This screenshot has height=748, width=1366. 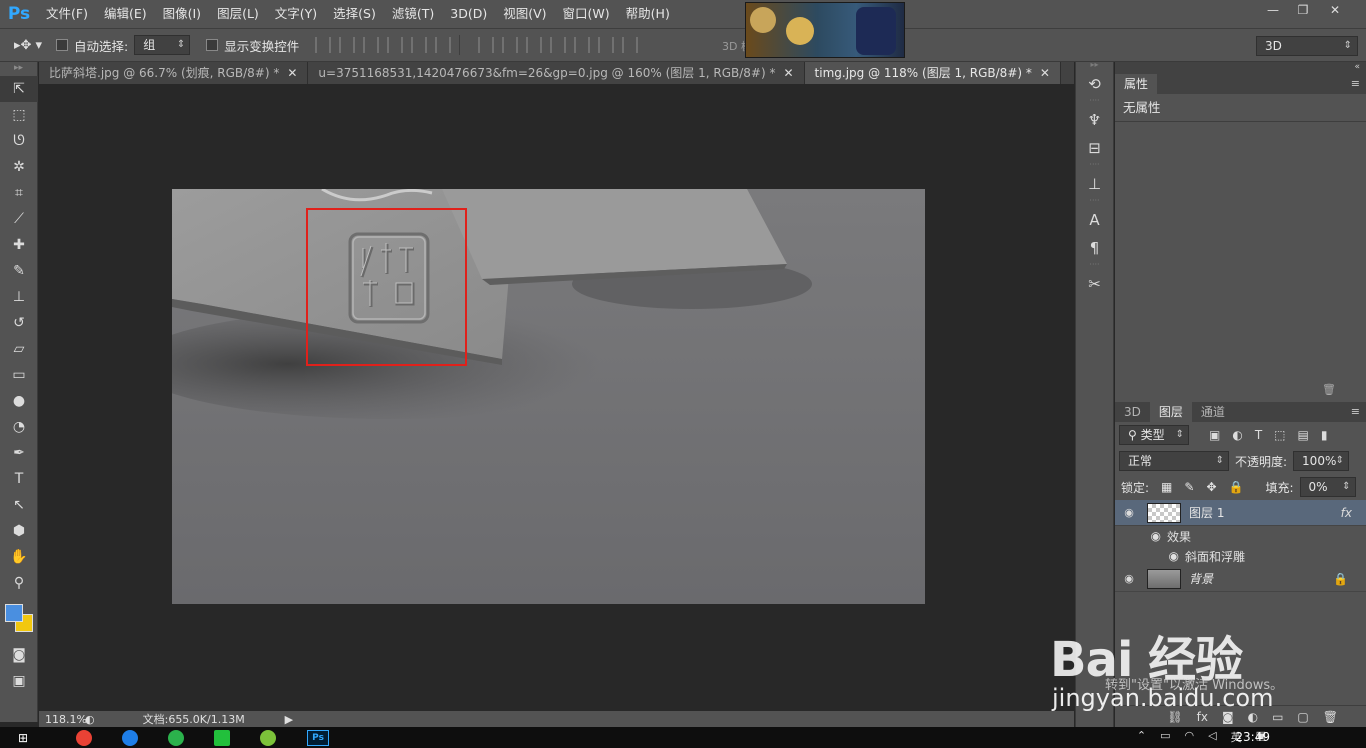 What do you see at coordinates (1240, 556) in the screenshot?
I see `bevel-emboss-row: ◉ 斜面和浮雕` at bounding box center [1240, 556].